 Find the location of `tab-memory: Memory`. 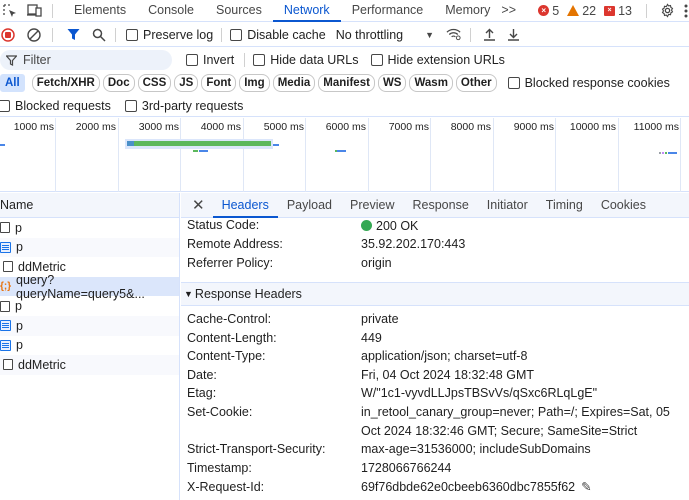

tab-memory: Memory is located at coordinates (467, 11).